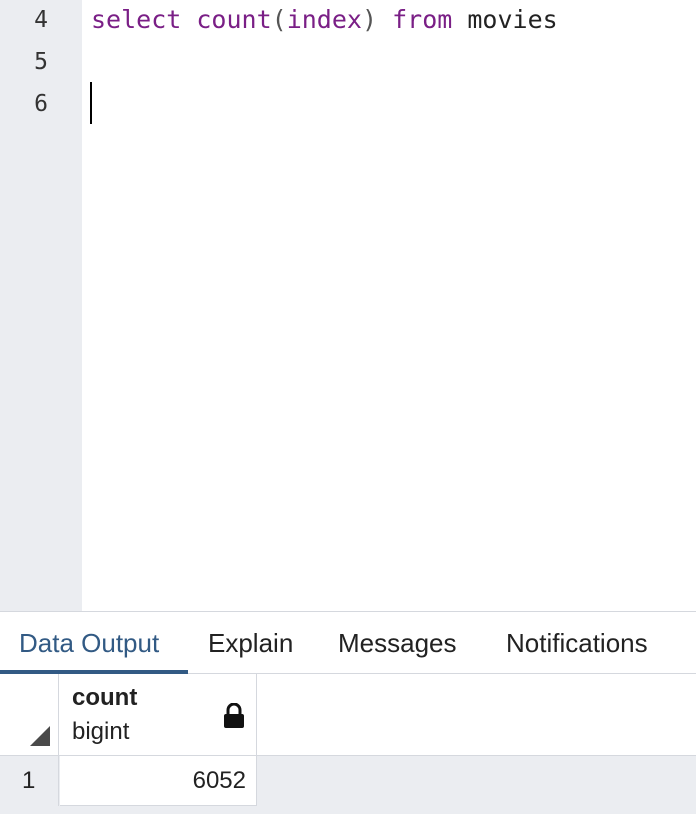 Image resolution: width=696 pixels, height=814 pixels. What do you see at coordinates (41, 104) in the screenshot?
I see `line-number: 6` at bounding box center [41, 104].